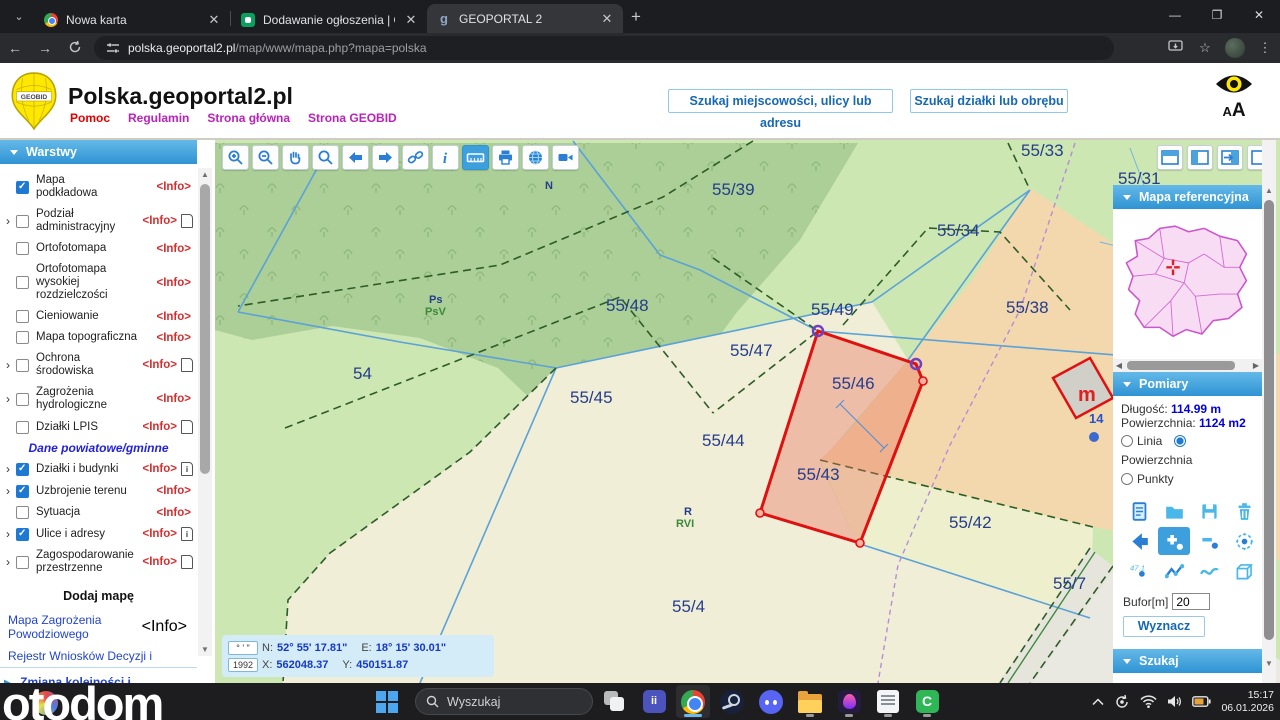 This screenshot has height=720, width=1280. What do you see at coordinates (927, 701) in the screenshot?
I see `c-app-button: C` at bounding box center [927, 701].